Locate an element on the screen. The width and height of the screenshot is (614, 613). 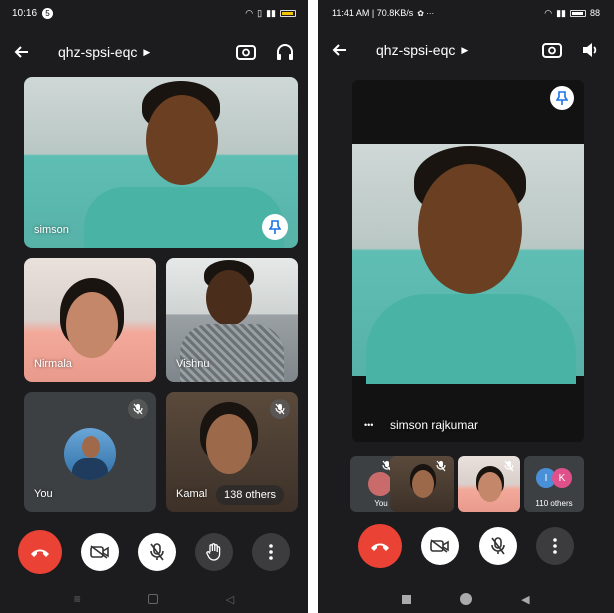
video-tile-participant: Nirmala is located at coordinates (90, 320).